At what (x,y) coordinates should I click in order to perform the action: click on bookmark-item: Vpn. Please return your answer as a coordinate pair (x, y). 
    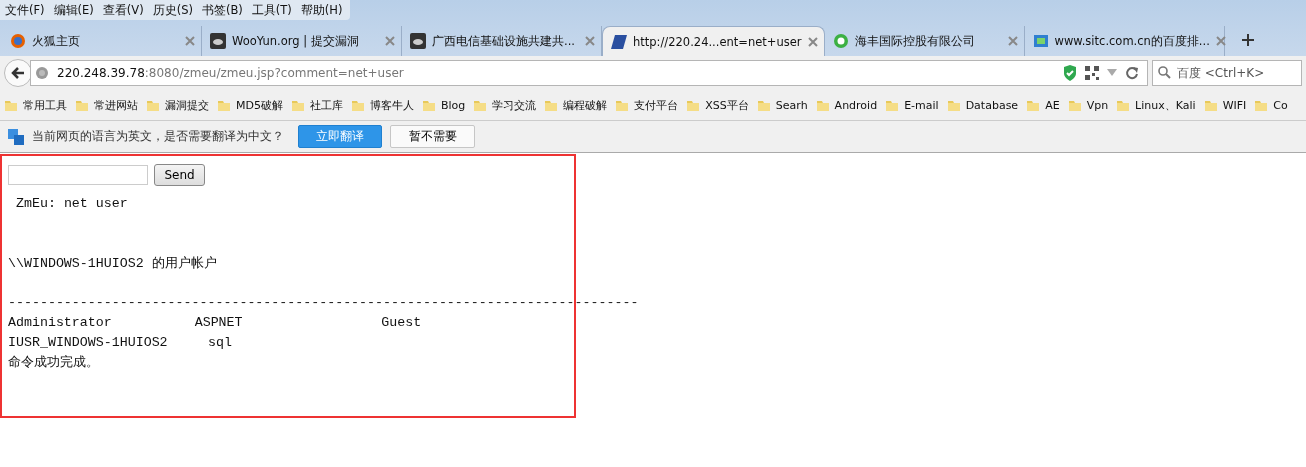
    Looking at the image, I should click on (1088, 105).